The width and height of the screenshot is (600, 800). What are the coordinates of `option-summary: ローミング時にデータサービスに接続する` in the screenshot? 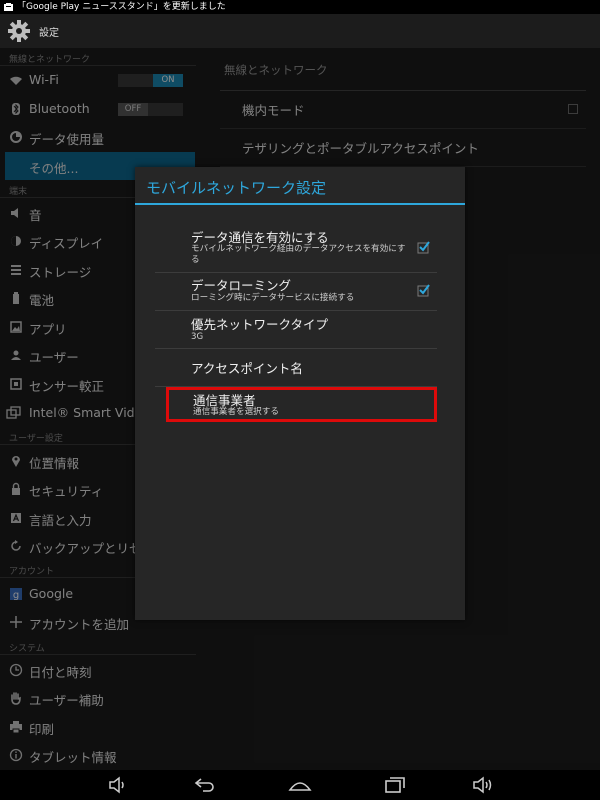 It's located at (273, 298).